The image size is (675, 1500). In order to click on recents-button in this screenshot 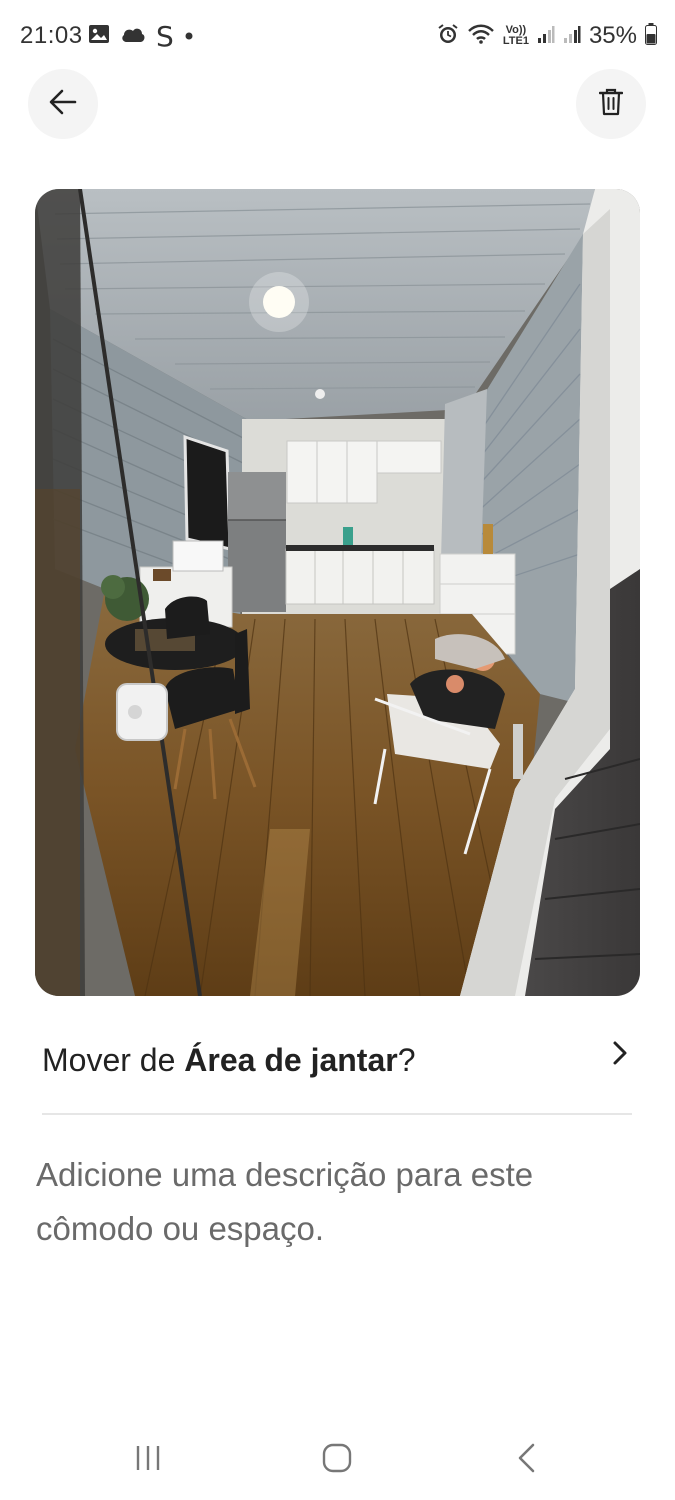, I will do `click(148, 1460)`.